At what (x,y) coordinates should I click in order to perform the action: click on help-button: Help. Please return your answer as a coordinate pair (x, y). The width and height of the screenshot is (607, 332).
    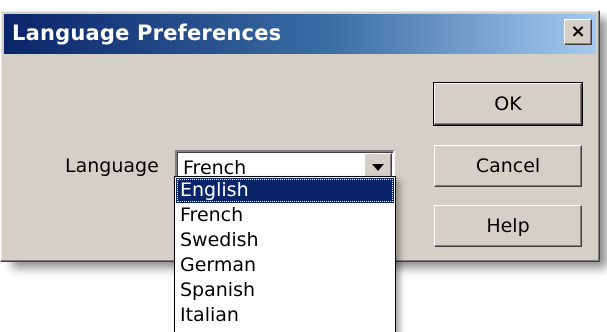
    Looking at the image, I should click on (508, 226).